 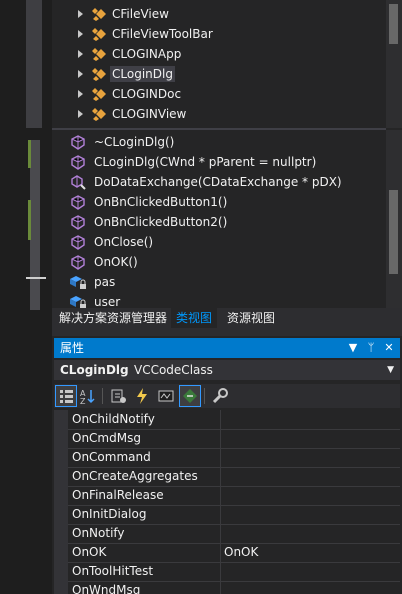 I want to click on tree-item: CLOGINView, so click(x=219, y=114).